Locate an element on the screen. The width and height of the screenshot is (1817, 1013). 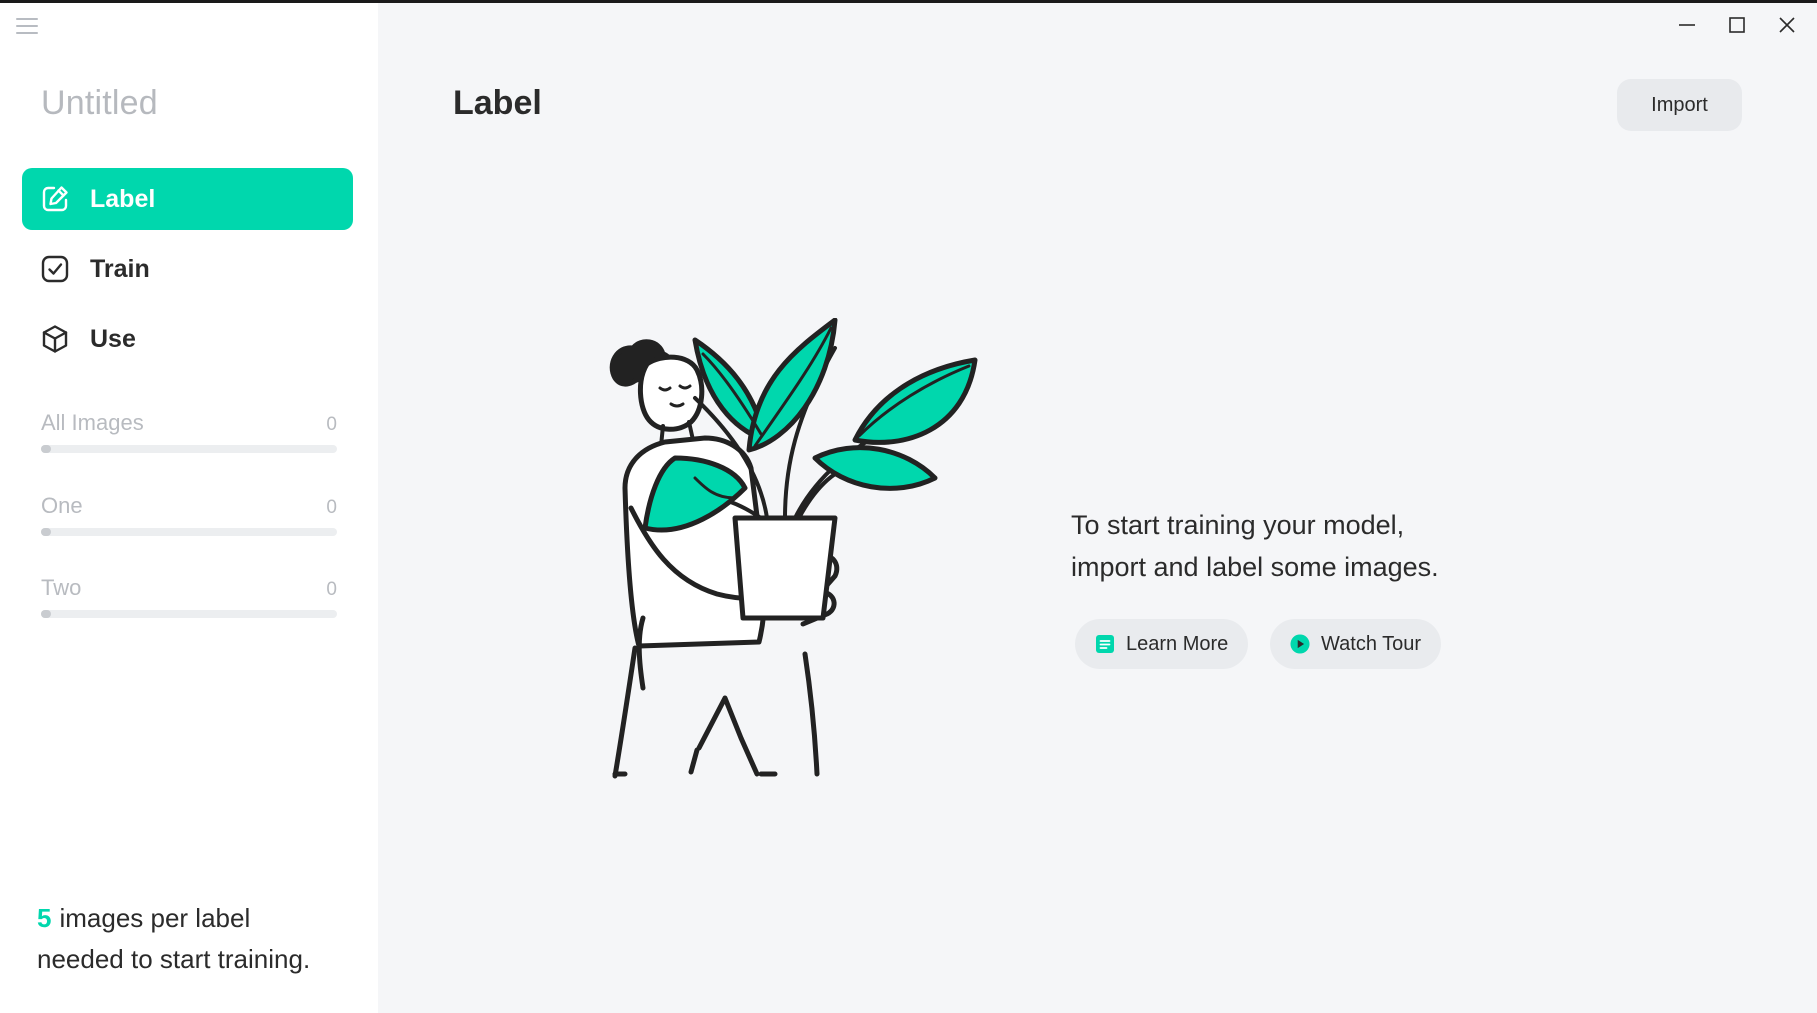
document-icon is located at coordinates (1105, 644).